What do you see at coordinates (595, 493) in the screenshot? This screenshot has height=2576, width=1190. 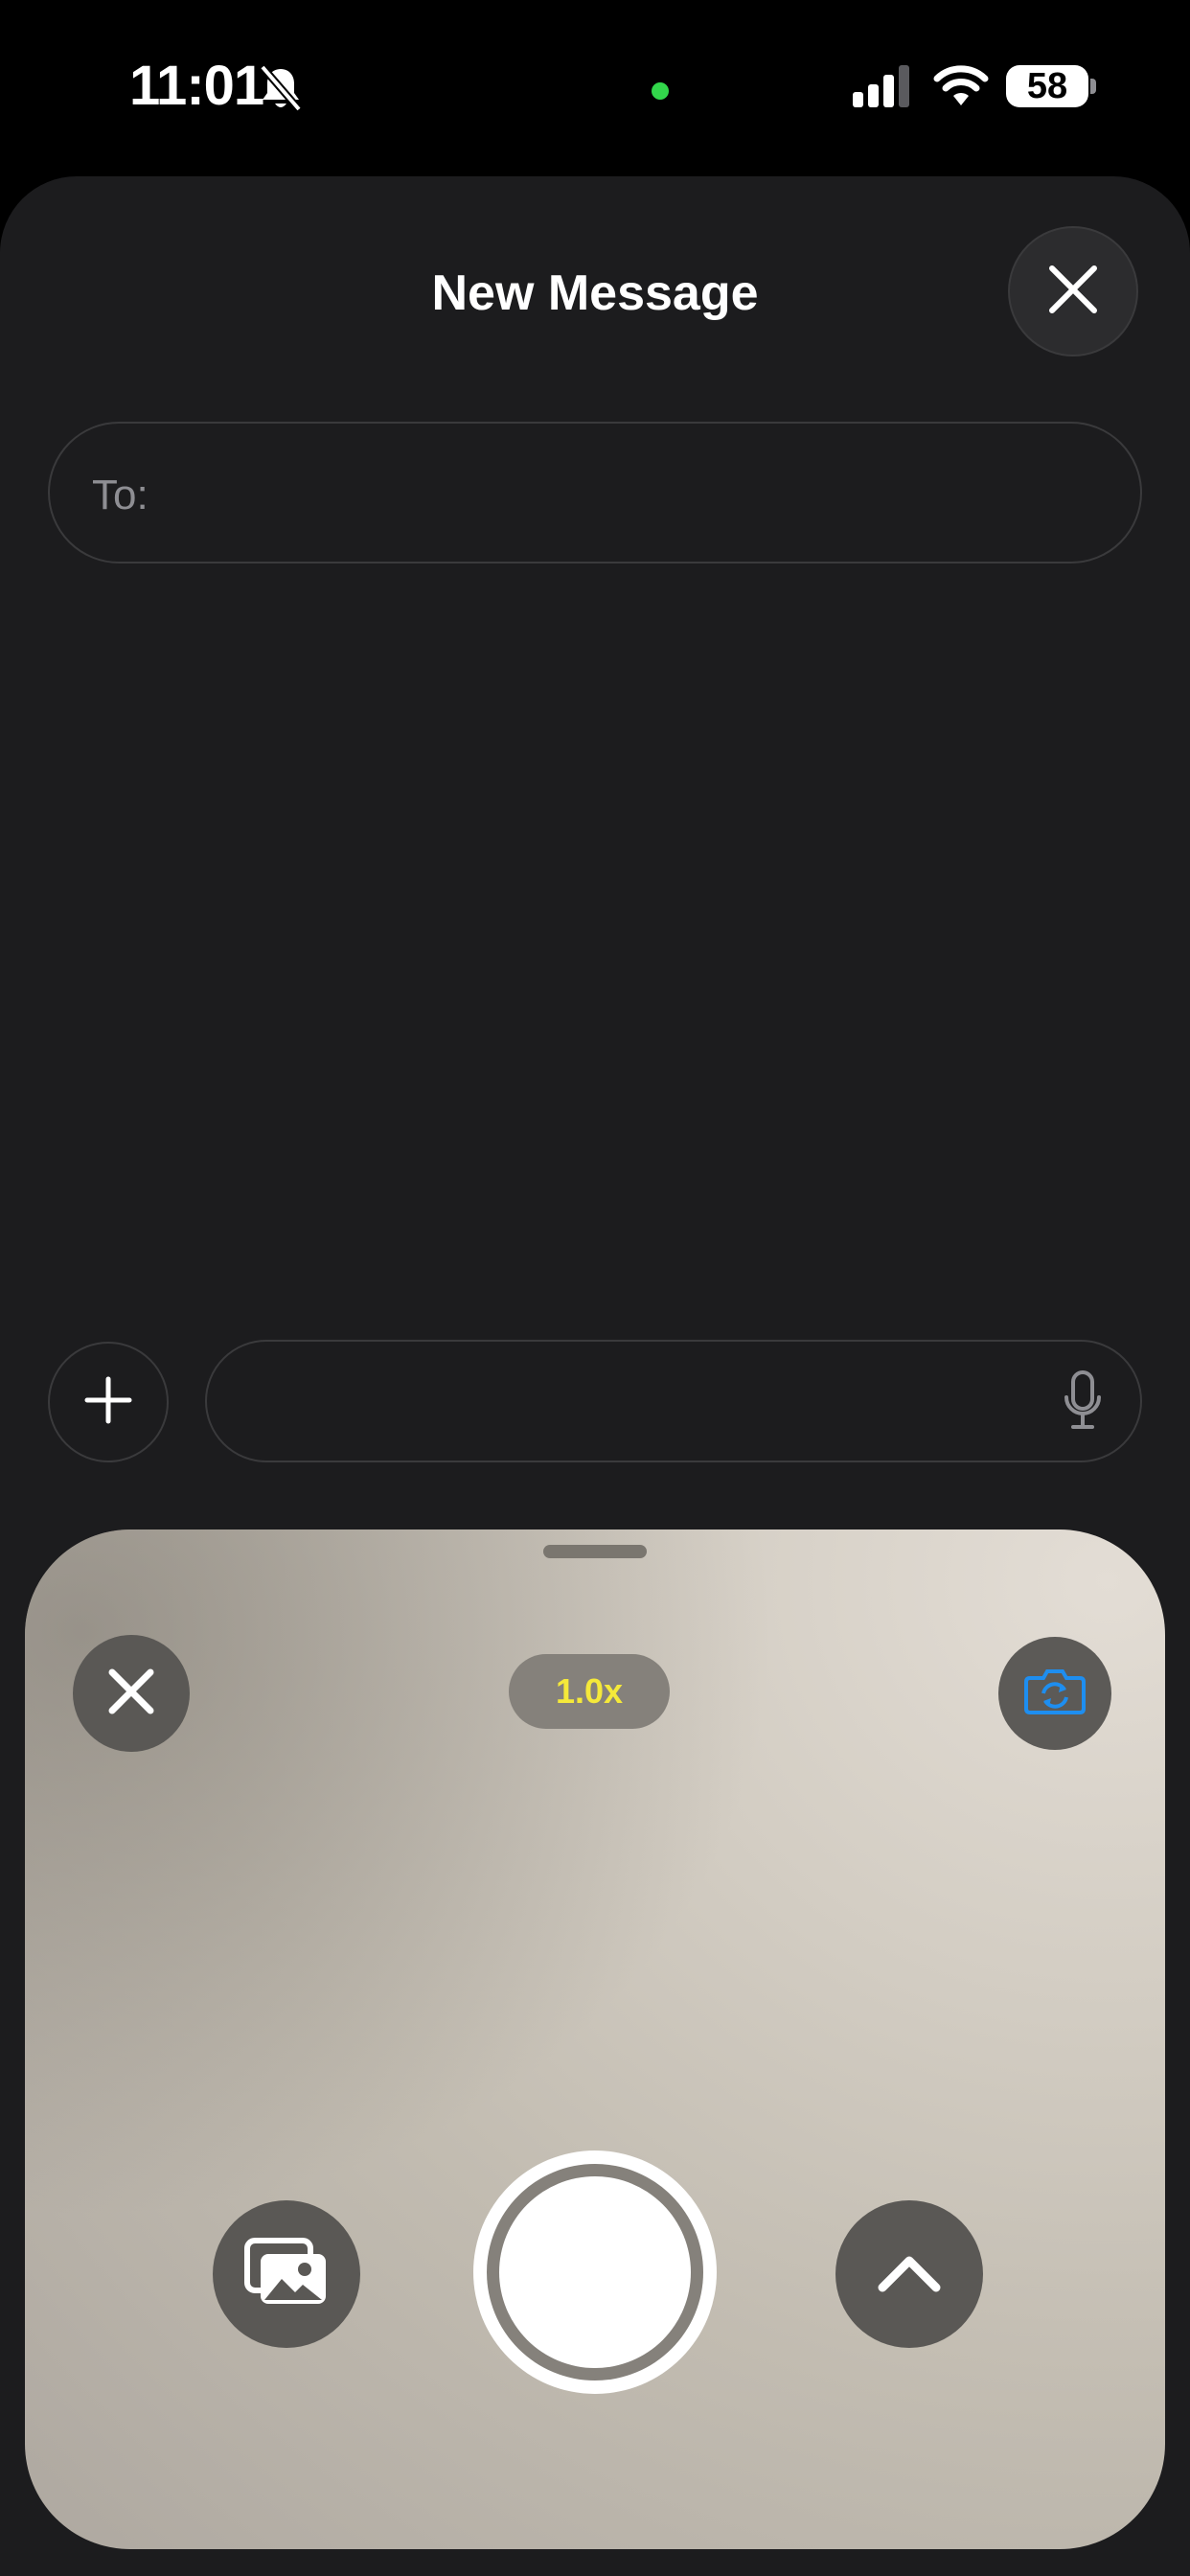 I see `to-field: To:` at bounding box center [595, 493].